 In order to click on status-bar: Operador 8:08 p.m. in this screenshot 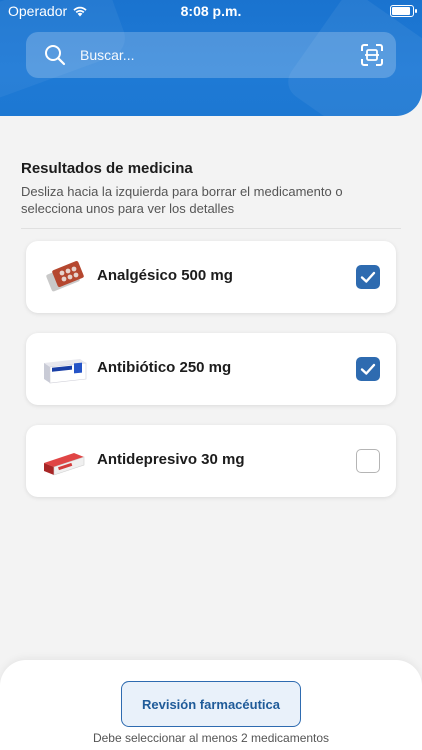, I will do `click(211, 12)`.